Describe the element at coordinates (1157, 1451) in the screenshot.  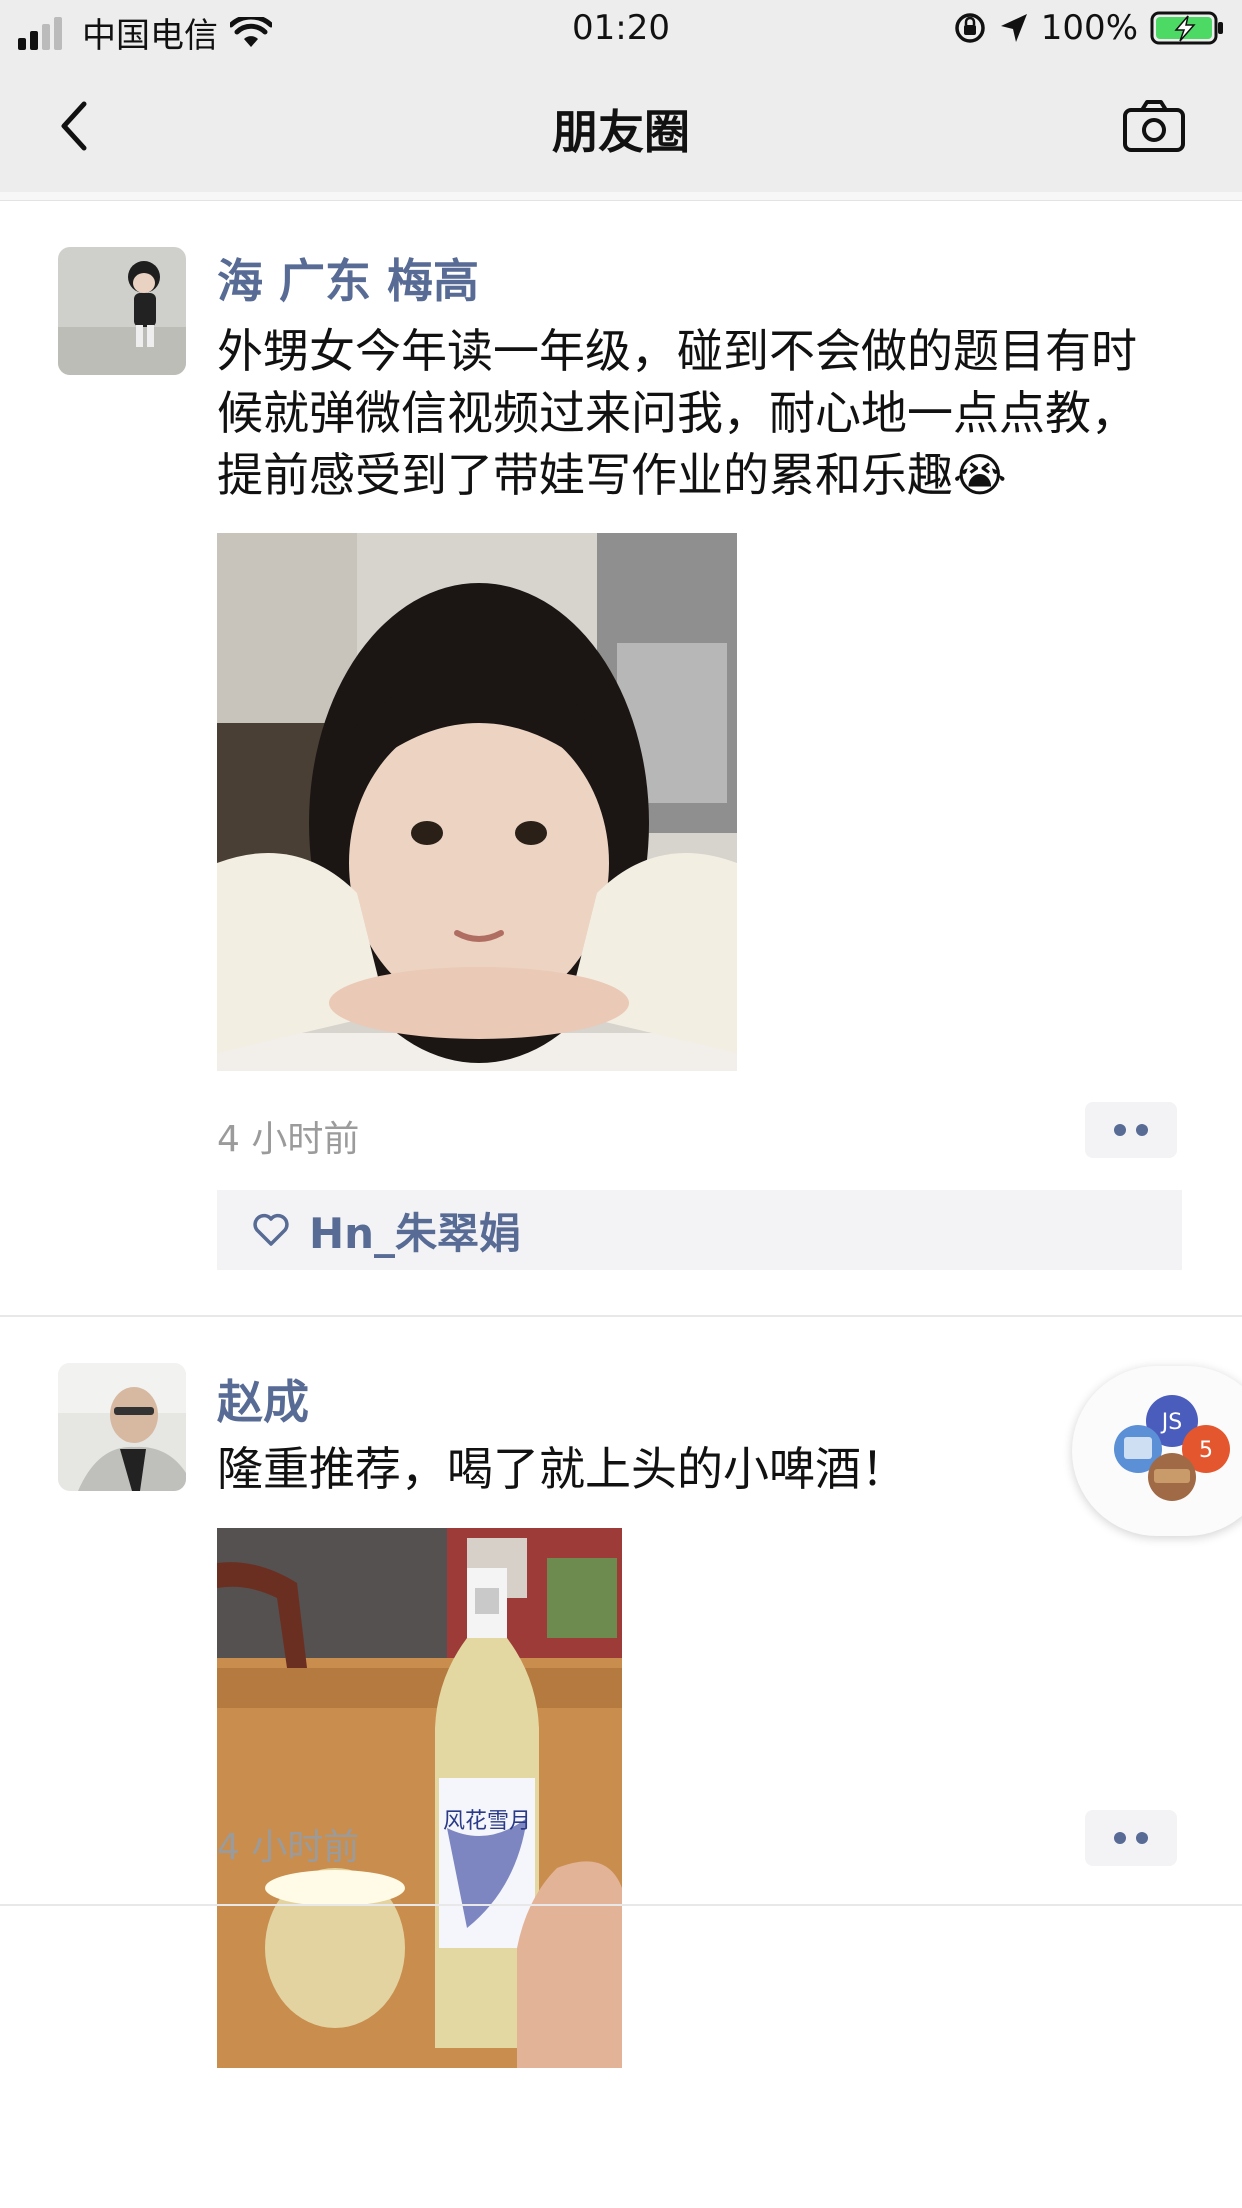
I see `floating-bubble: JS 5` at that location.